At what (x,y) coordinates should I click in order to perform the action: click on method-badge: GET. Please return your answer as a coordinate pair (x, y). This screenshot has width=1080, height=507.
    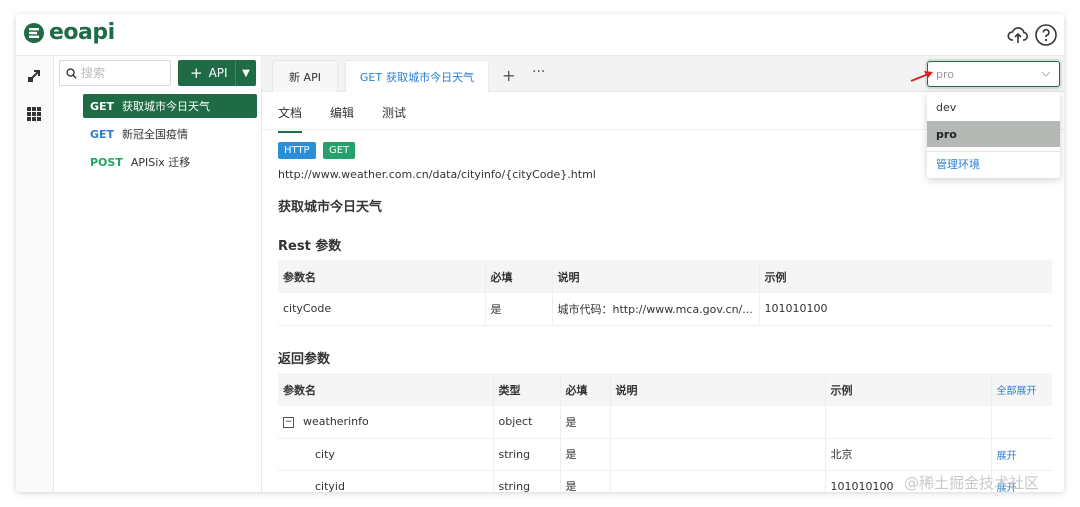
    Looking at the image, I should click on (339, 150).